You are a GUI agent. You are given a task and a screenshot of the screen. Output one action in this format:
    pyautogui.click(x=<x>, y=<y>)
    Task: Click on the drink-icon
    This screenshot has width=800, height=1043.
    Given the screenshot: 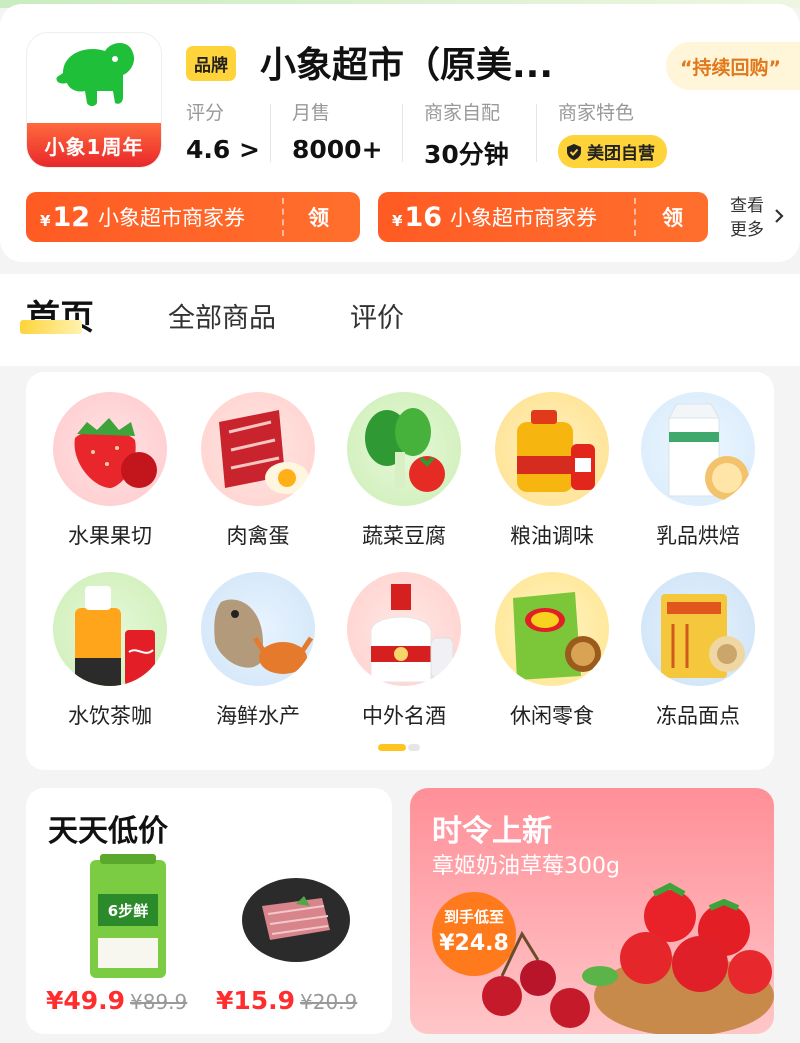 What is the action you would take?
    pyautogui.click(x=110, y=629)
    